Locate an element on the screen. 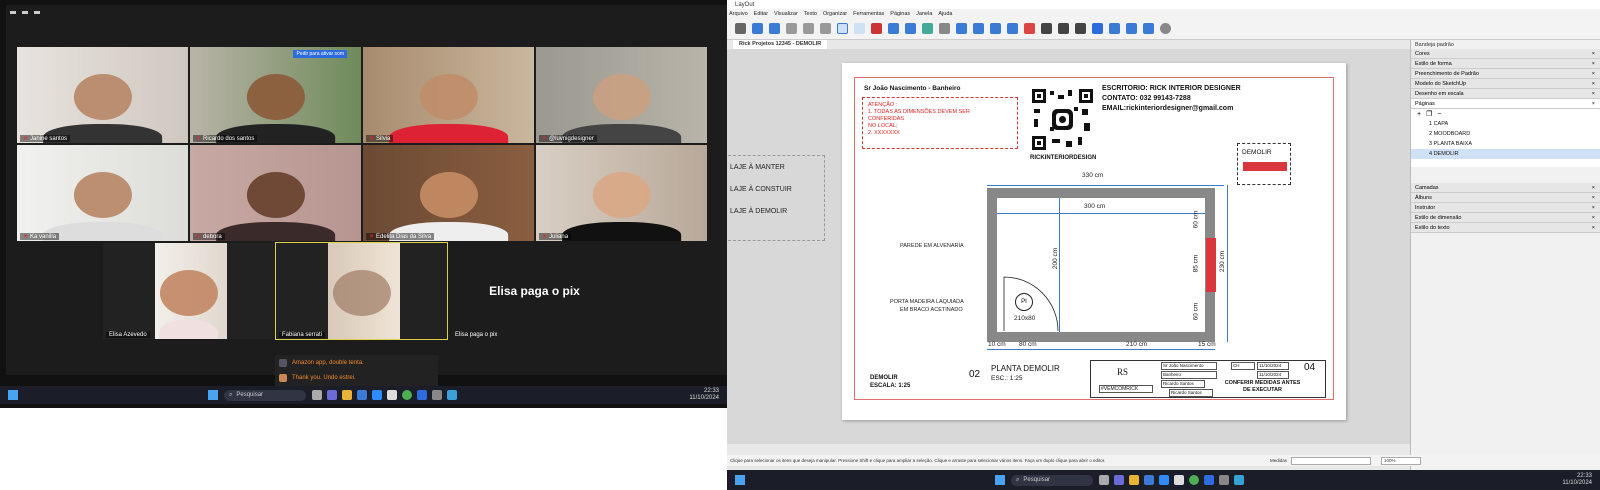  circle-tool-icon is located at coordinates (927, 28).